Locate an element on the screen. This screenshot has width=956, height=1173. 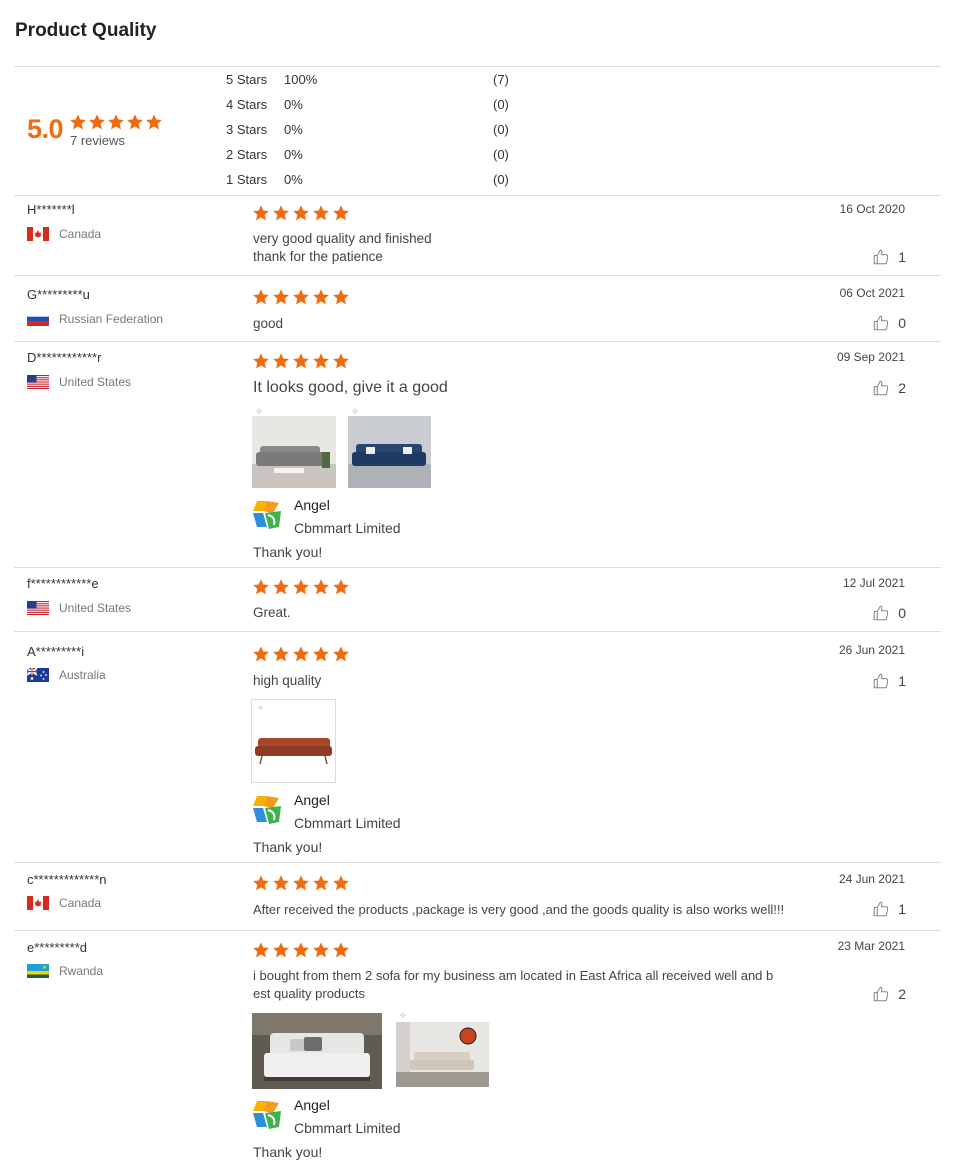
reviewer-country: Australia is located at coordinates (66, 675).